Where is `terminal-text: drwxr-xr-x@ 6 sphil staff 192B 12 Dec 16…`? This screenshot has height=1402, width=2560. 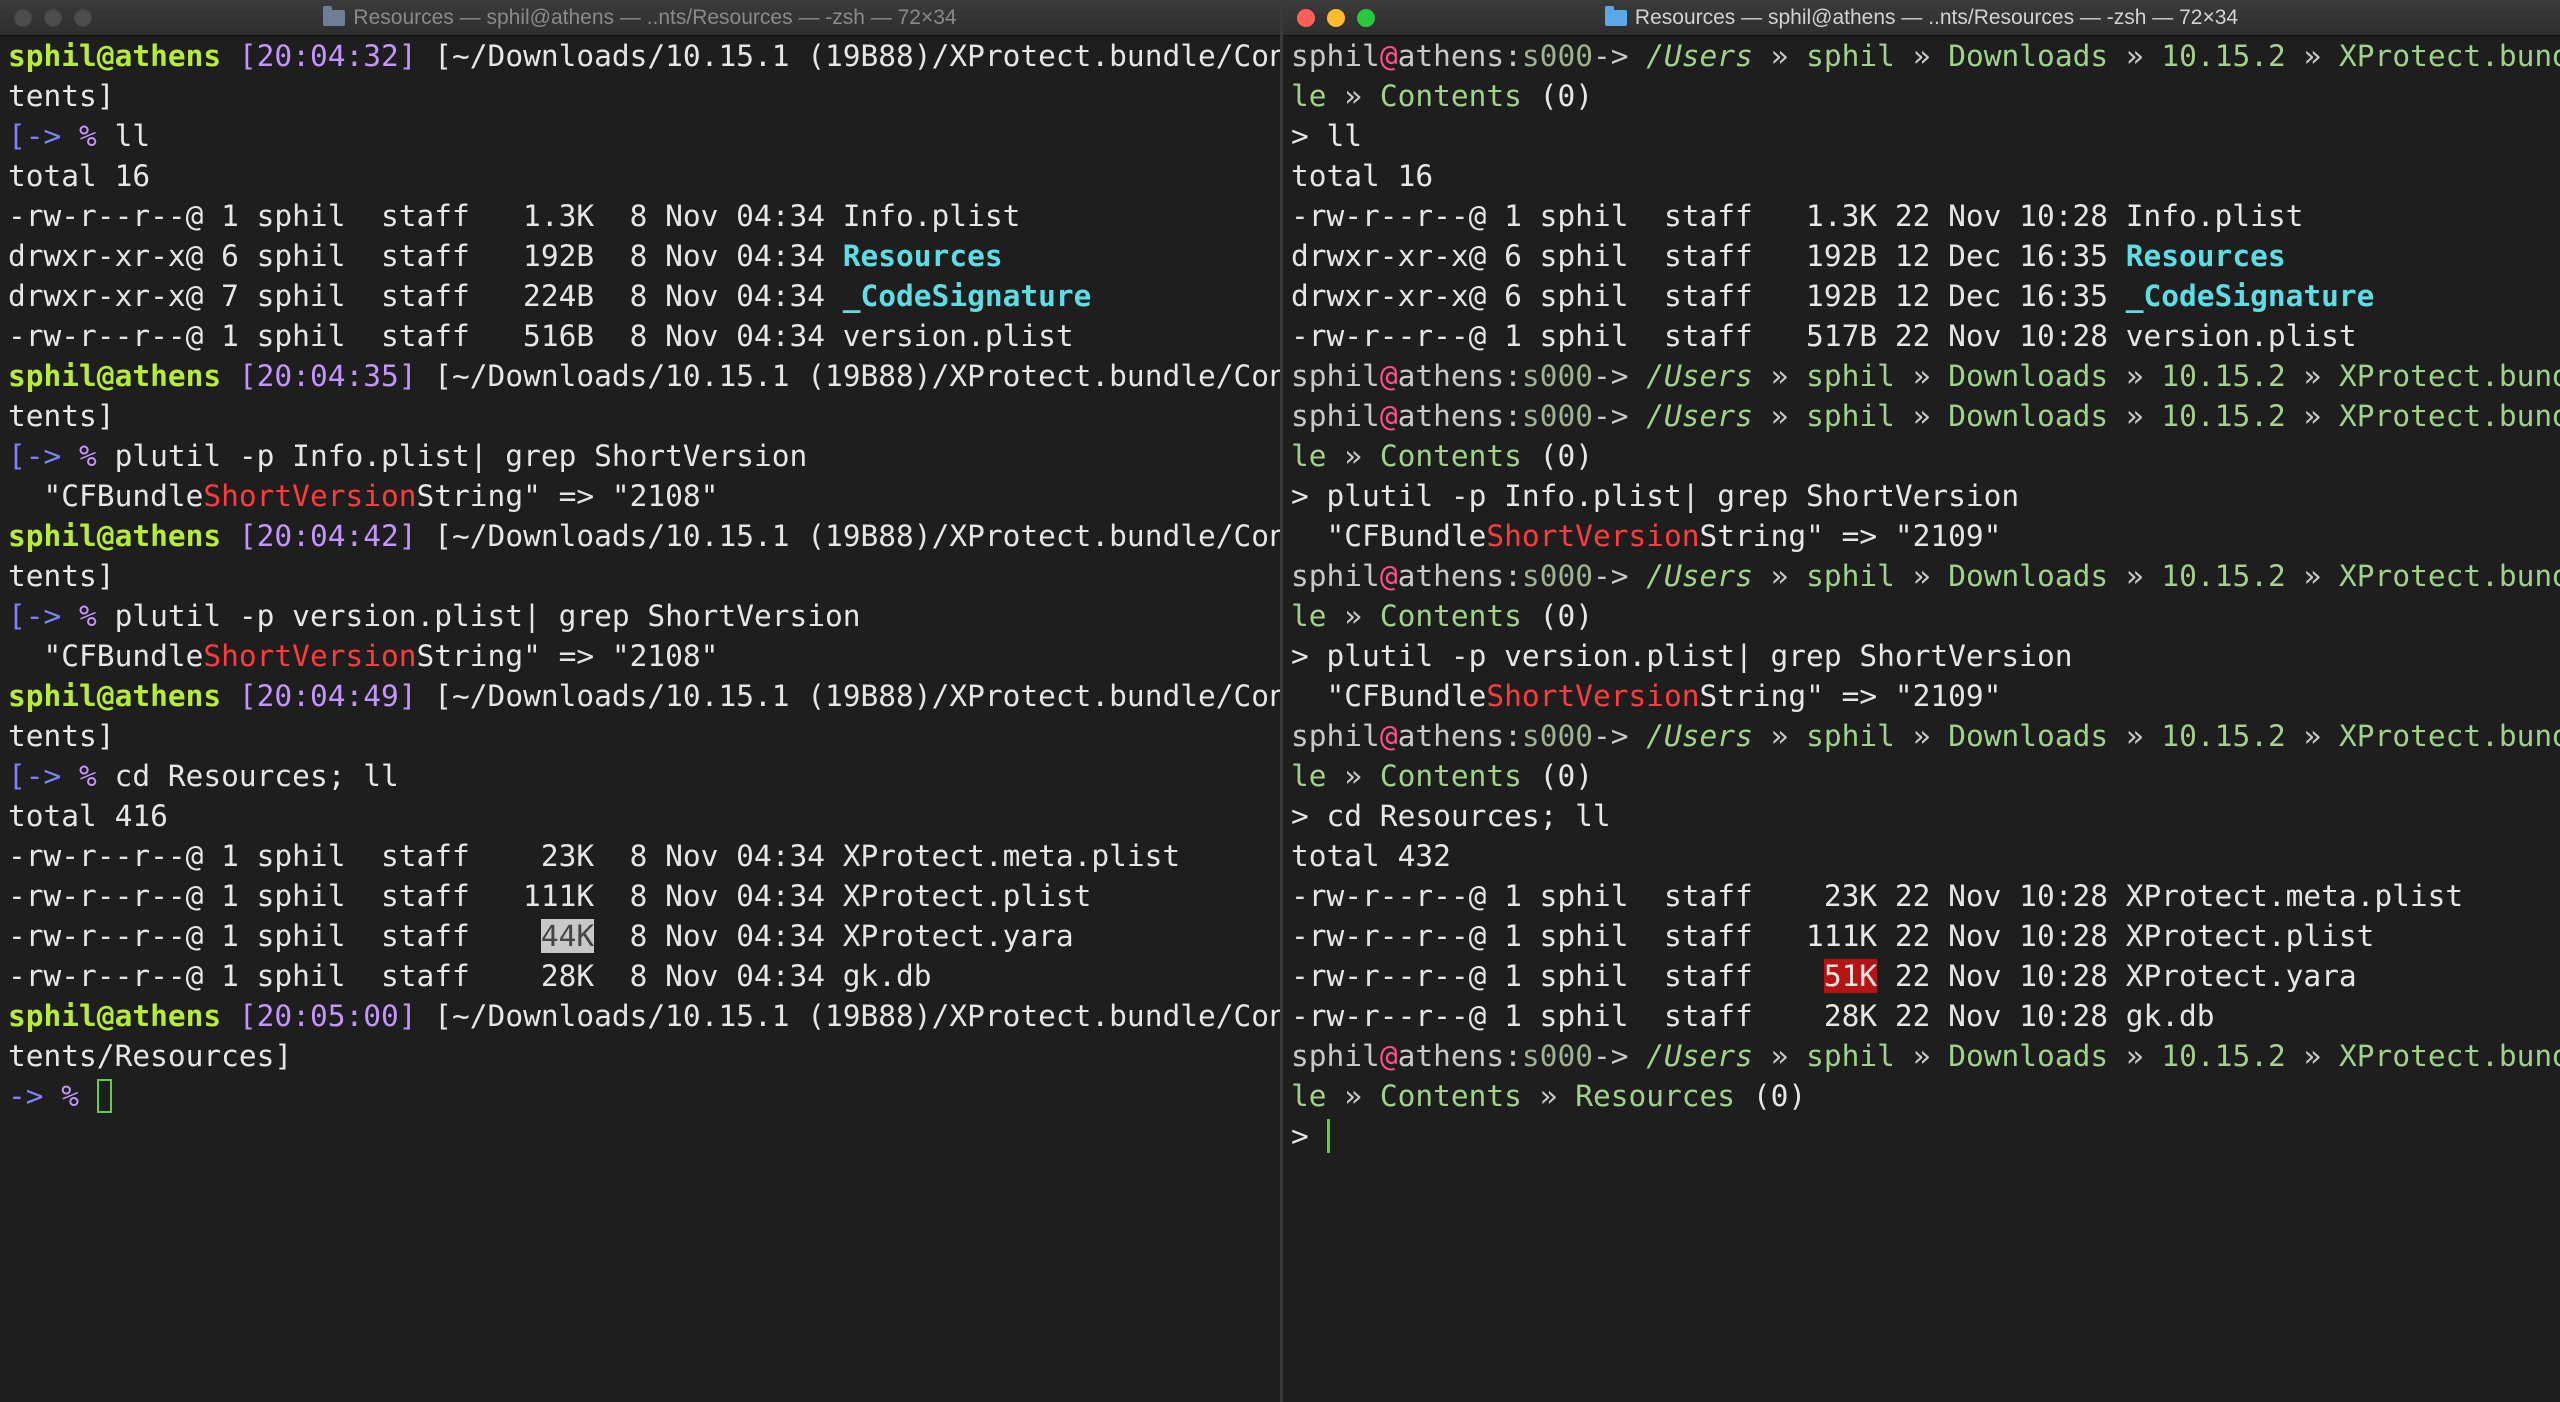
terminal-text: drwxr-xr-x@ 6 sphil staff 192B 12 Dec 16… is located at coordinates (1708, 296).